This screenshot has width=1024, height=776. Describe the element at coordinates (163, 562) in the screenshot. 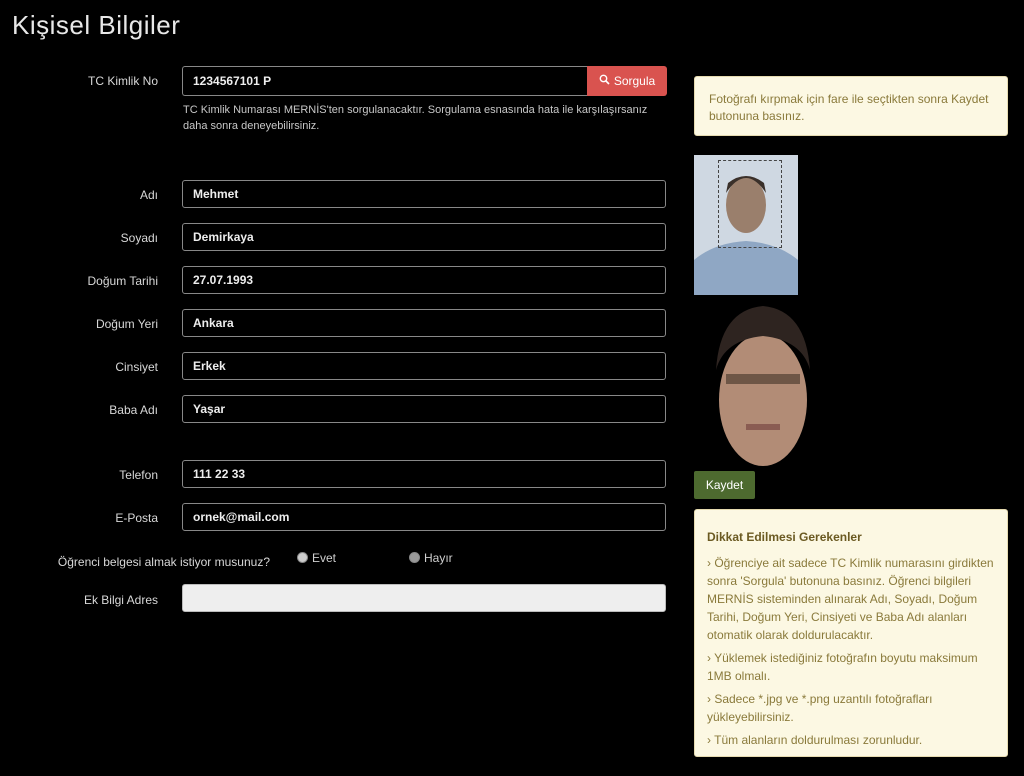

I see `soru-label: Öğrenci belgesi almak istiyor musunuz?` at that location.